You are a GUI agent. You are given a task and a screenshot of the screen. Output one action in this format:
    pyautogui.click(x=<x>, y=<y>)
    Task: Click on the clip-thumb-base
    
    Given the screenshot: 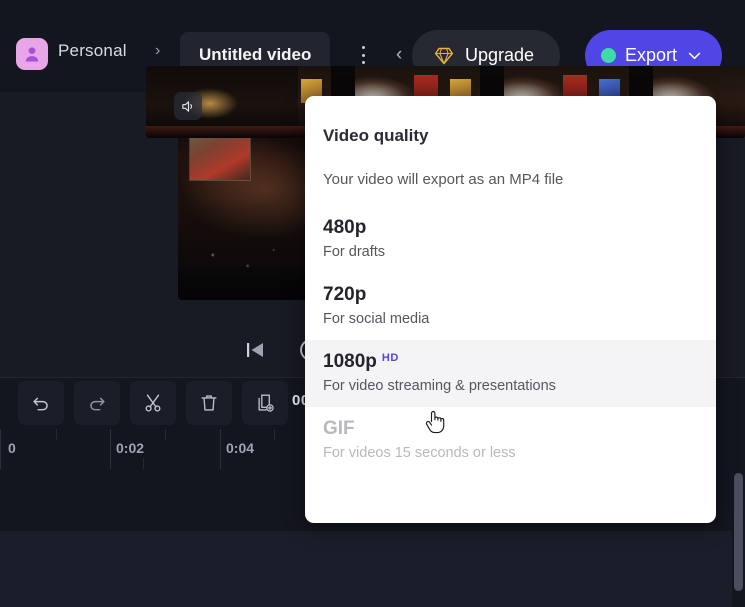 What is the action you would take?
    pyautogui.click(x=222, y=132)
    